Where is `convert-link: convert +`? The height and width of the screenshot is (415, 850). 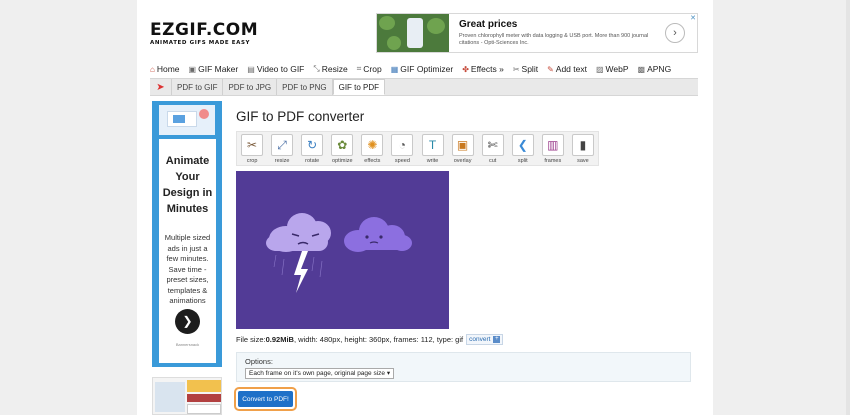
convert-link: convert + is located at coordinates (485, 339).